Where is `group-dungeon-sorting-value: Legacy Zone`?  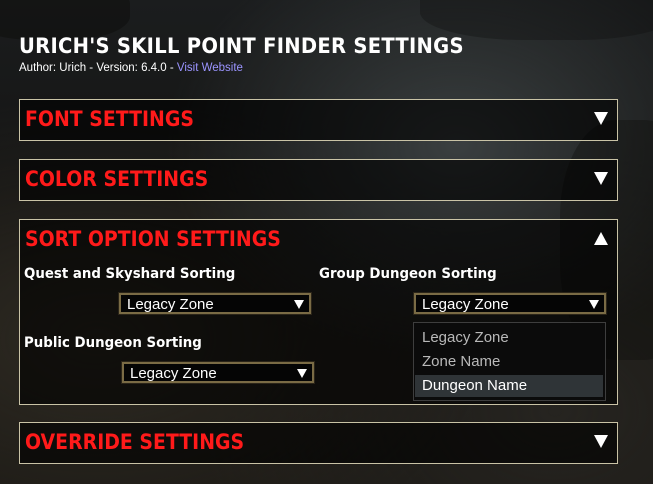
group-dungeon-sorting-value: Legacy Zone is located at coordinates (465, 304).